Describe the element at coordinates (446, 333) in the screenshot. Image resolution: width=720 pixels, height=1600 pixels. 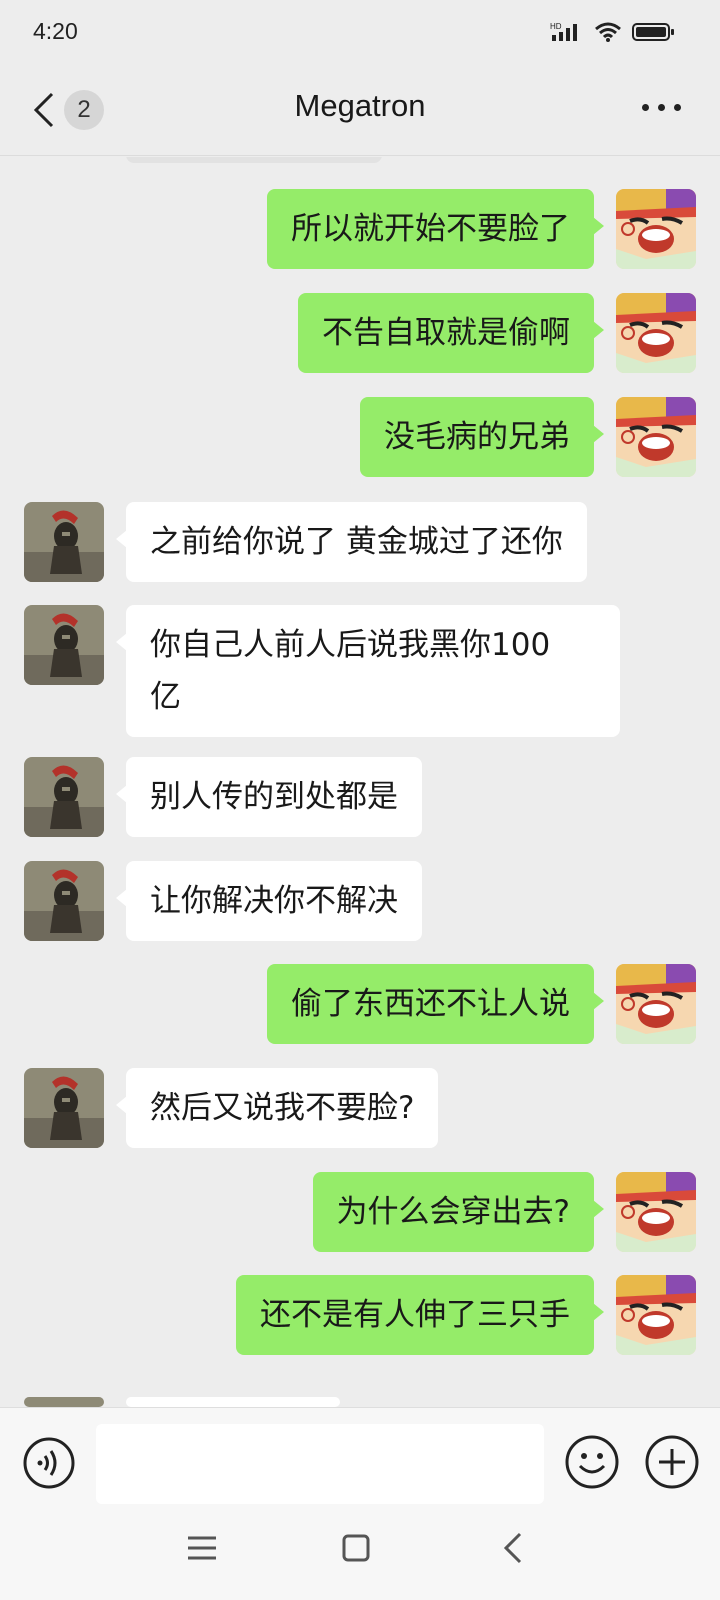
I see `message-text: 不告自取就是偷啊` at that location.